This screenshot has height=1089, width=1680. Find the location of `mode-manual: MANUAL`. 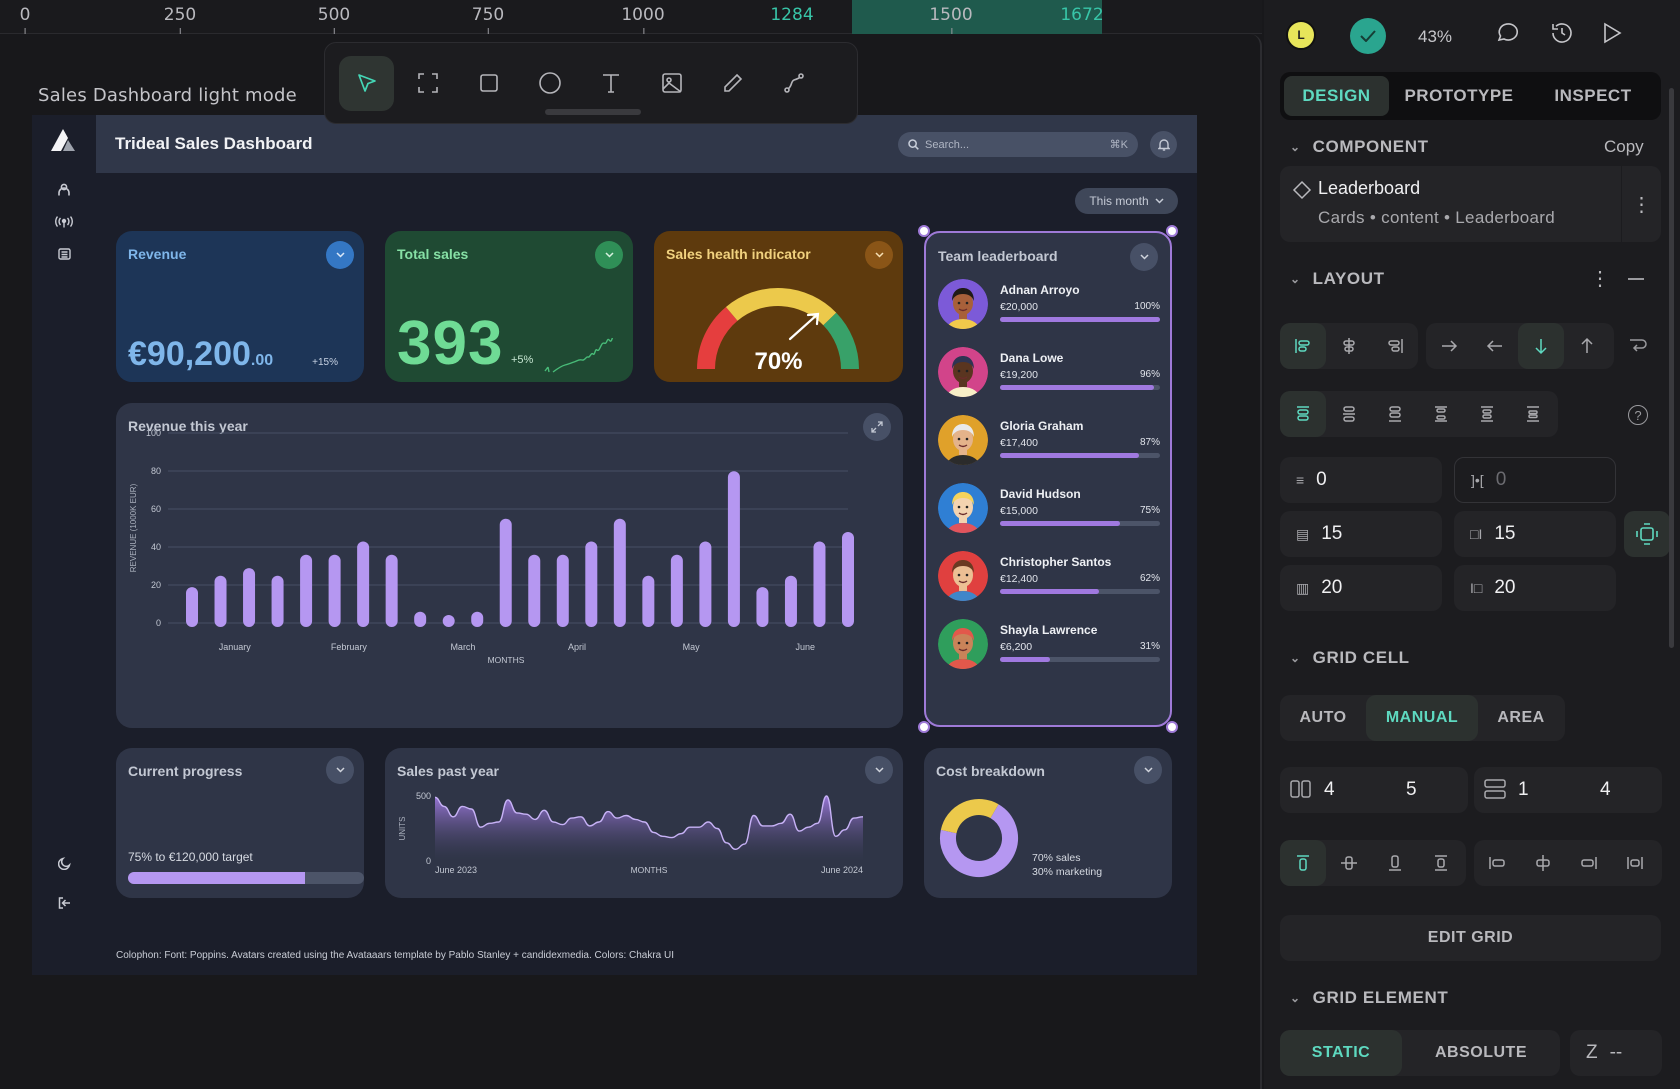

mode-manual: MANUAL is located at coordinates (1422, 718).